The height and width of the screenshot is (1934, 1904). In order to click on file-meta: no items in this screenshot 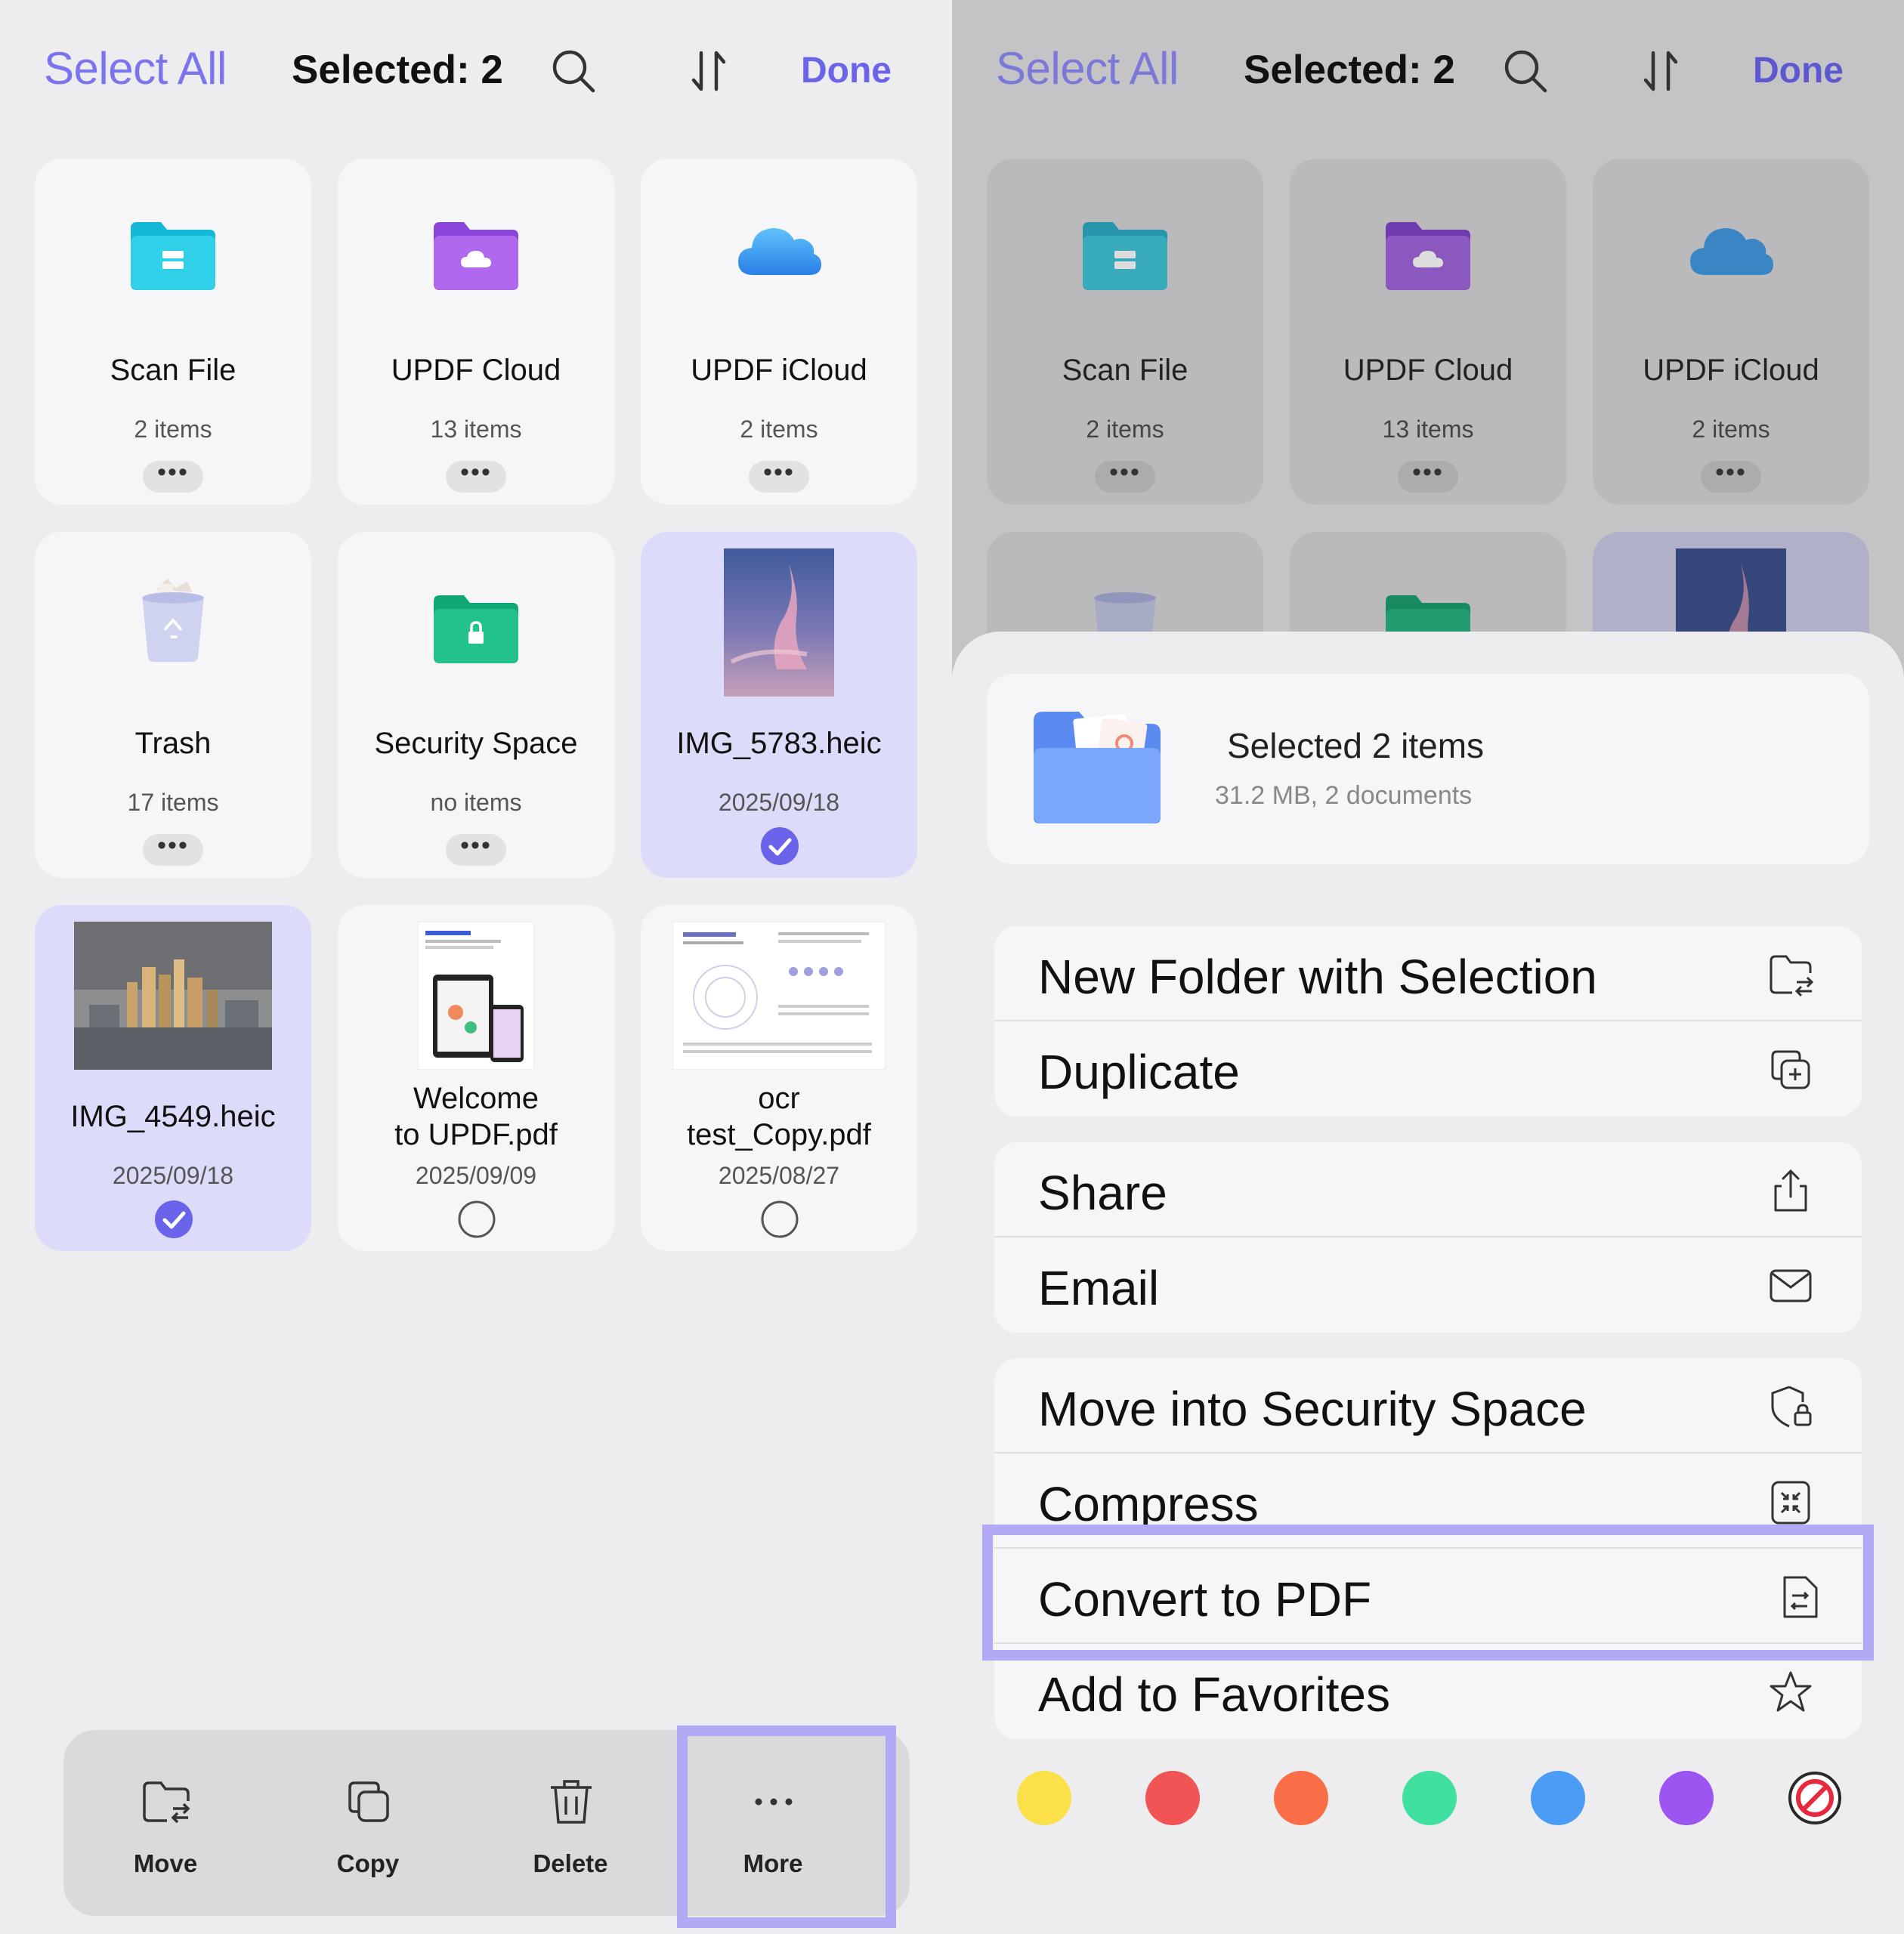, I will do `click(476, 802)`.